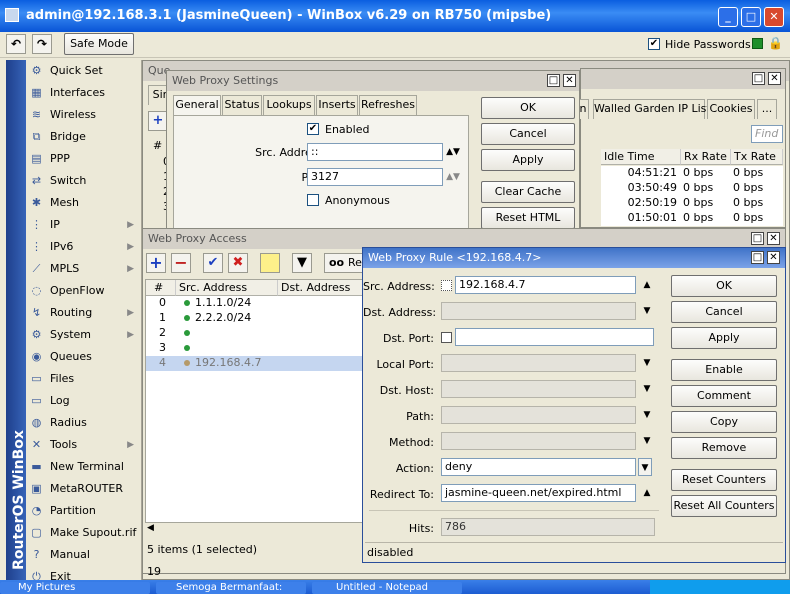  I want to click on sidebar-item-files: ▭ Files, so click(82, 379).